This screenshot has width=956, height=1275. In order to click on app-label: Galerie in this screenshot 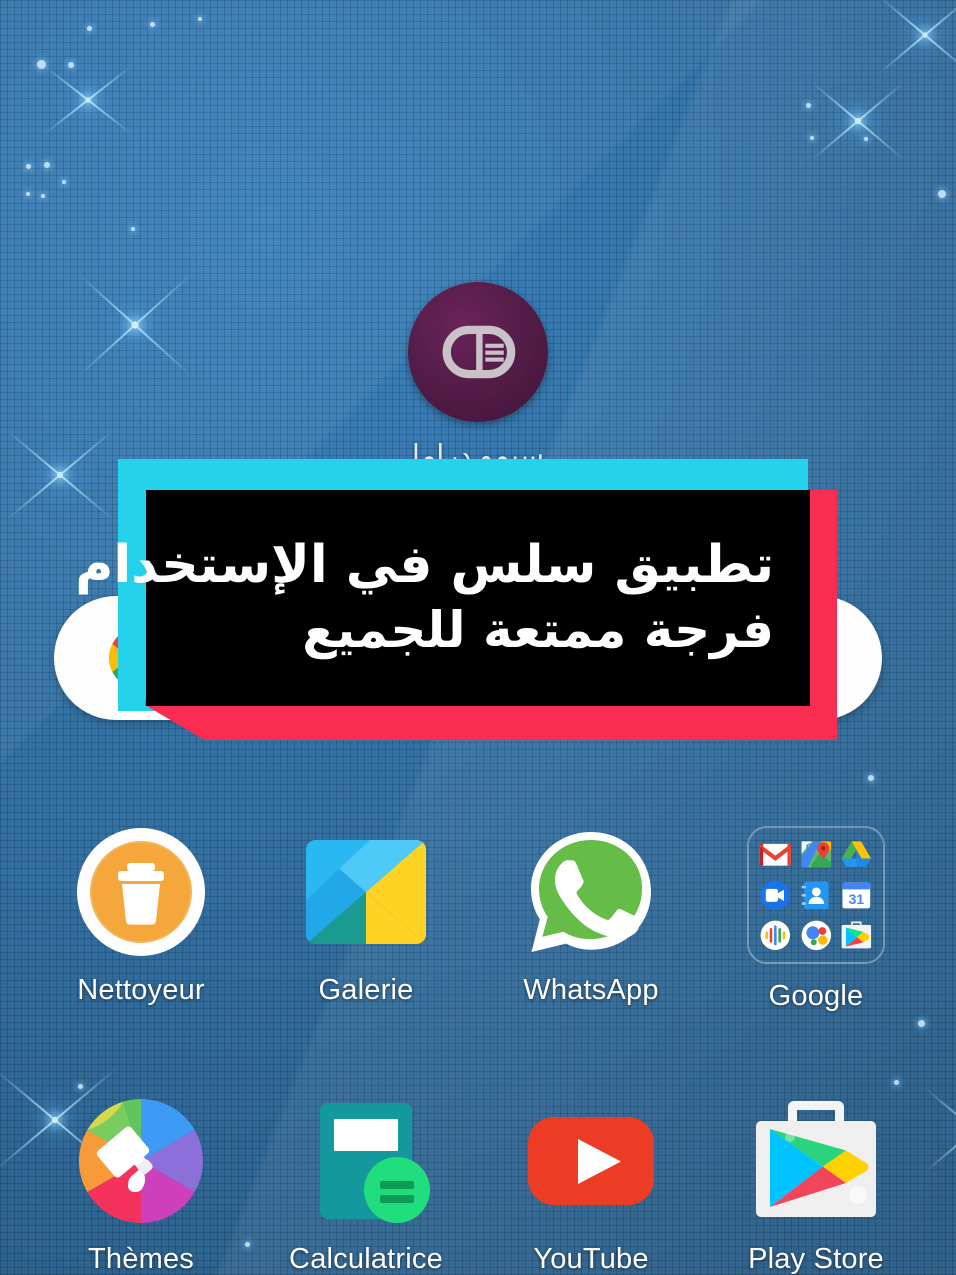, I will do `click(366, 990)`.